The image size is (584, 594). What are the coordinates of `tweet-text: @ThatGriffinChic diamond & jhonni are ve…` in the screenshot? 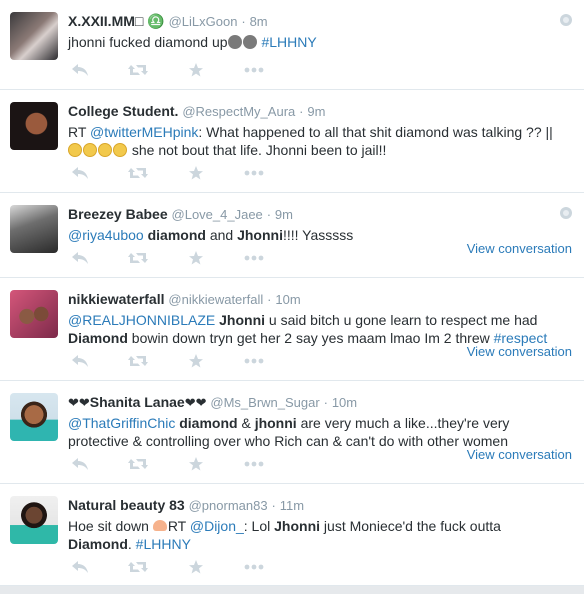 It's located at (289, 432).